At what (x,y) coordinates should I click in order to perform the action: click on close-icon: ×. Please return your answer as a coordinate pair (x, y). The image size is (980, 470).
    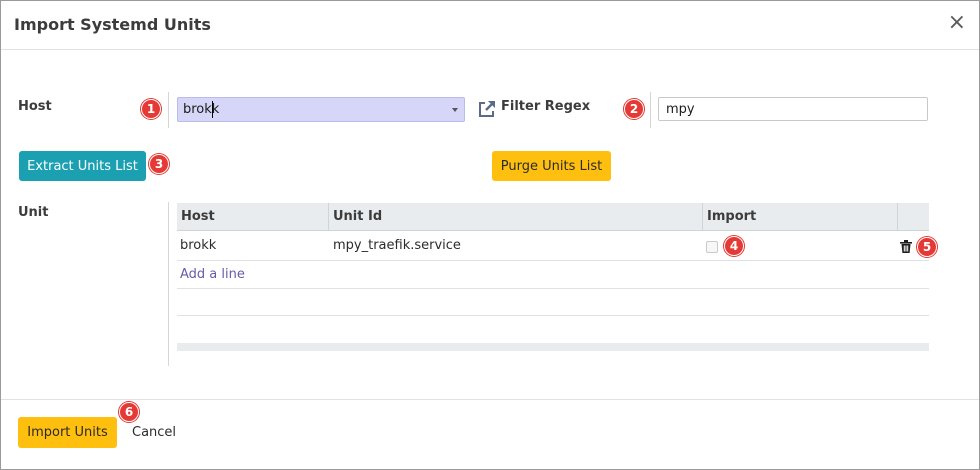
    Looking at the image, I should click on (957, 23).